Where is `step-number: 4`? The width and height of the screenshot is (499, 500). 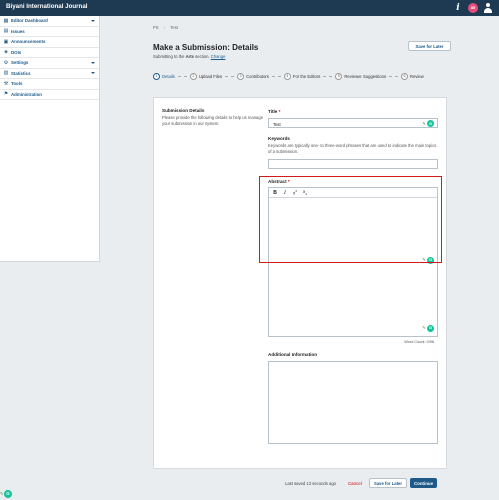
step-number: 4 is located at coordinates (287, 76).